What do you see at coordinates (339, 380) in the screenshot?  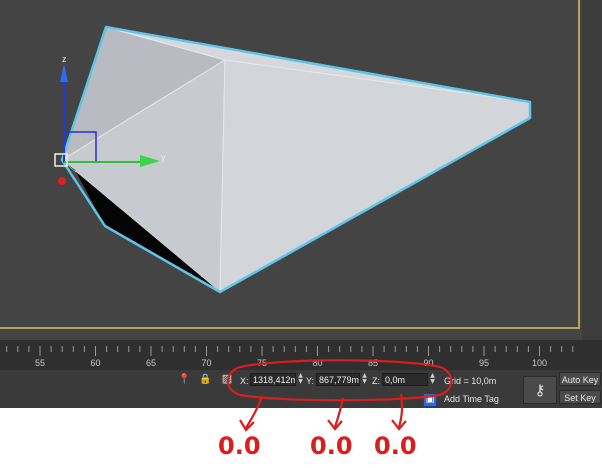 I see `annotation-ellipse` at bounding box center [339, 380].